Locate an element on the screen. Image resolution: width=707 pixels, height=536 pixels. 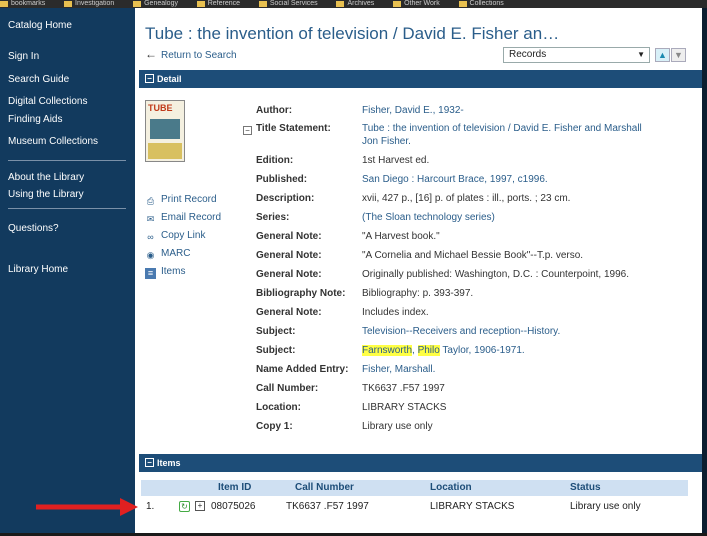
printer-icon: ⎙ is located at coordinates (150, 201).